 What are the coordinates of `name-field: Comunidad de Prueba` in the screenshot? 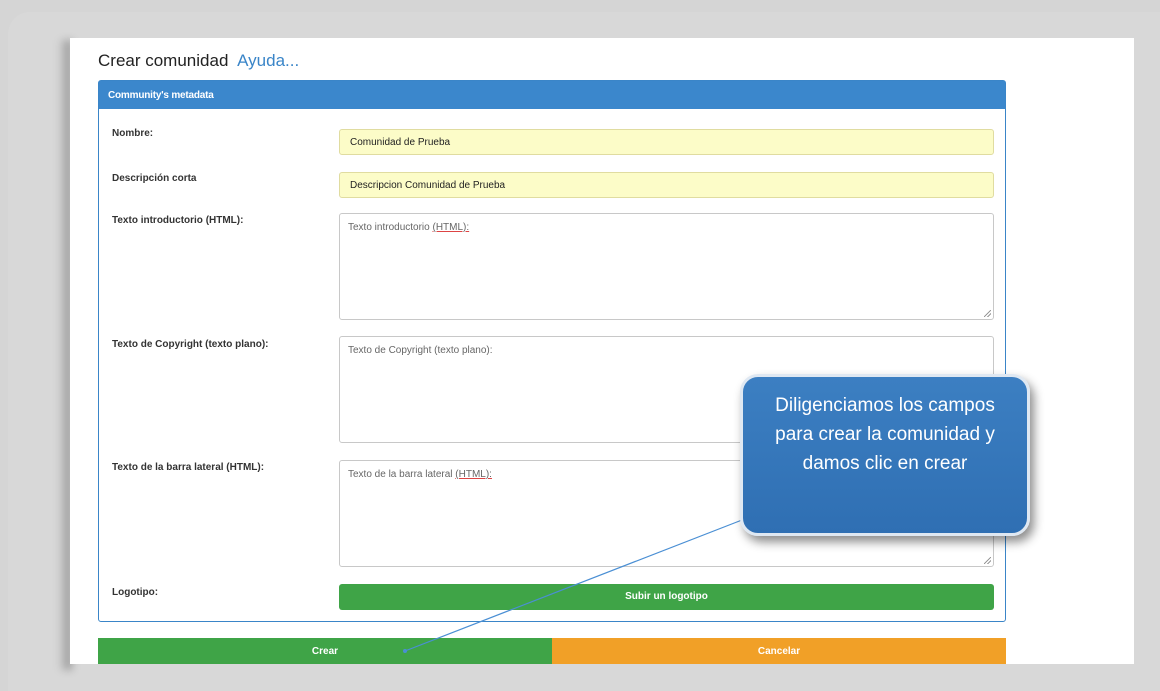 It's located at (666, 142).